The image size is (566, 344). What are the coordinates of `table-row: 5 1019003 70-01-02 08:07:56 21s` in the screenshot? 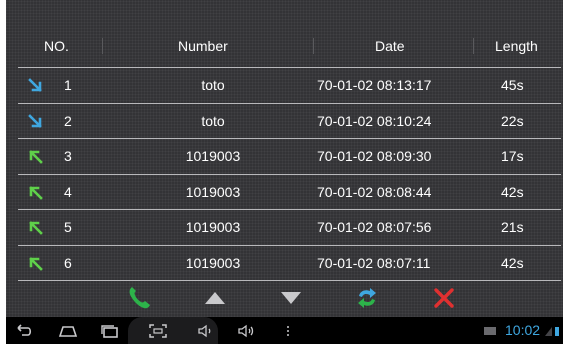 It's located at (289, 227).